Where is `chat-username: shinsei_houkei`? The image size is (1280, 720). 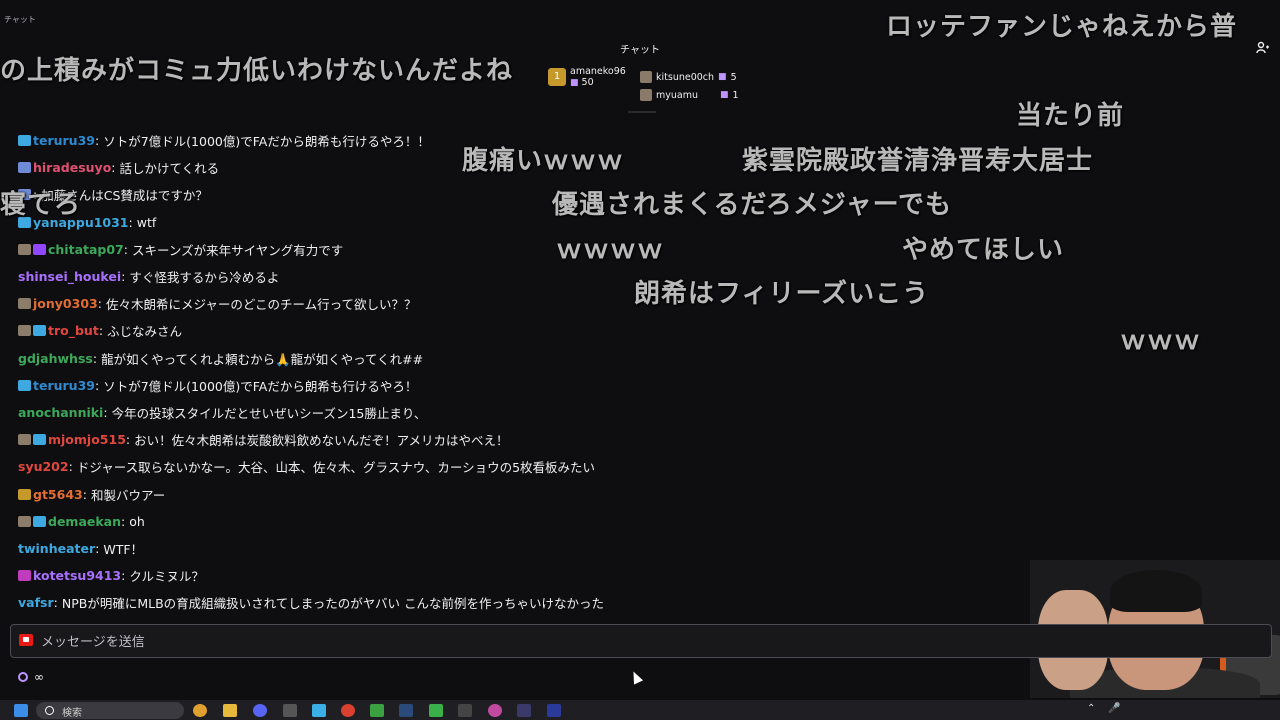
chat-username: shinsei_houkei is located at coordinates (69, 276).